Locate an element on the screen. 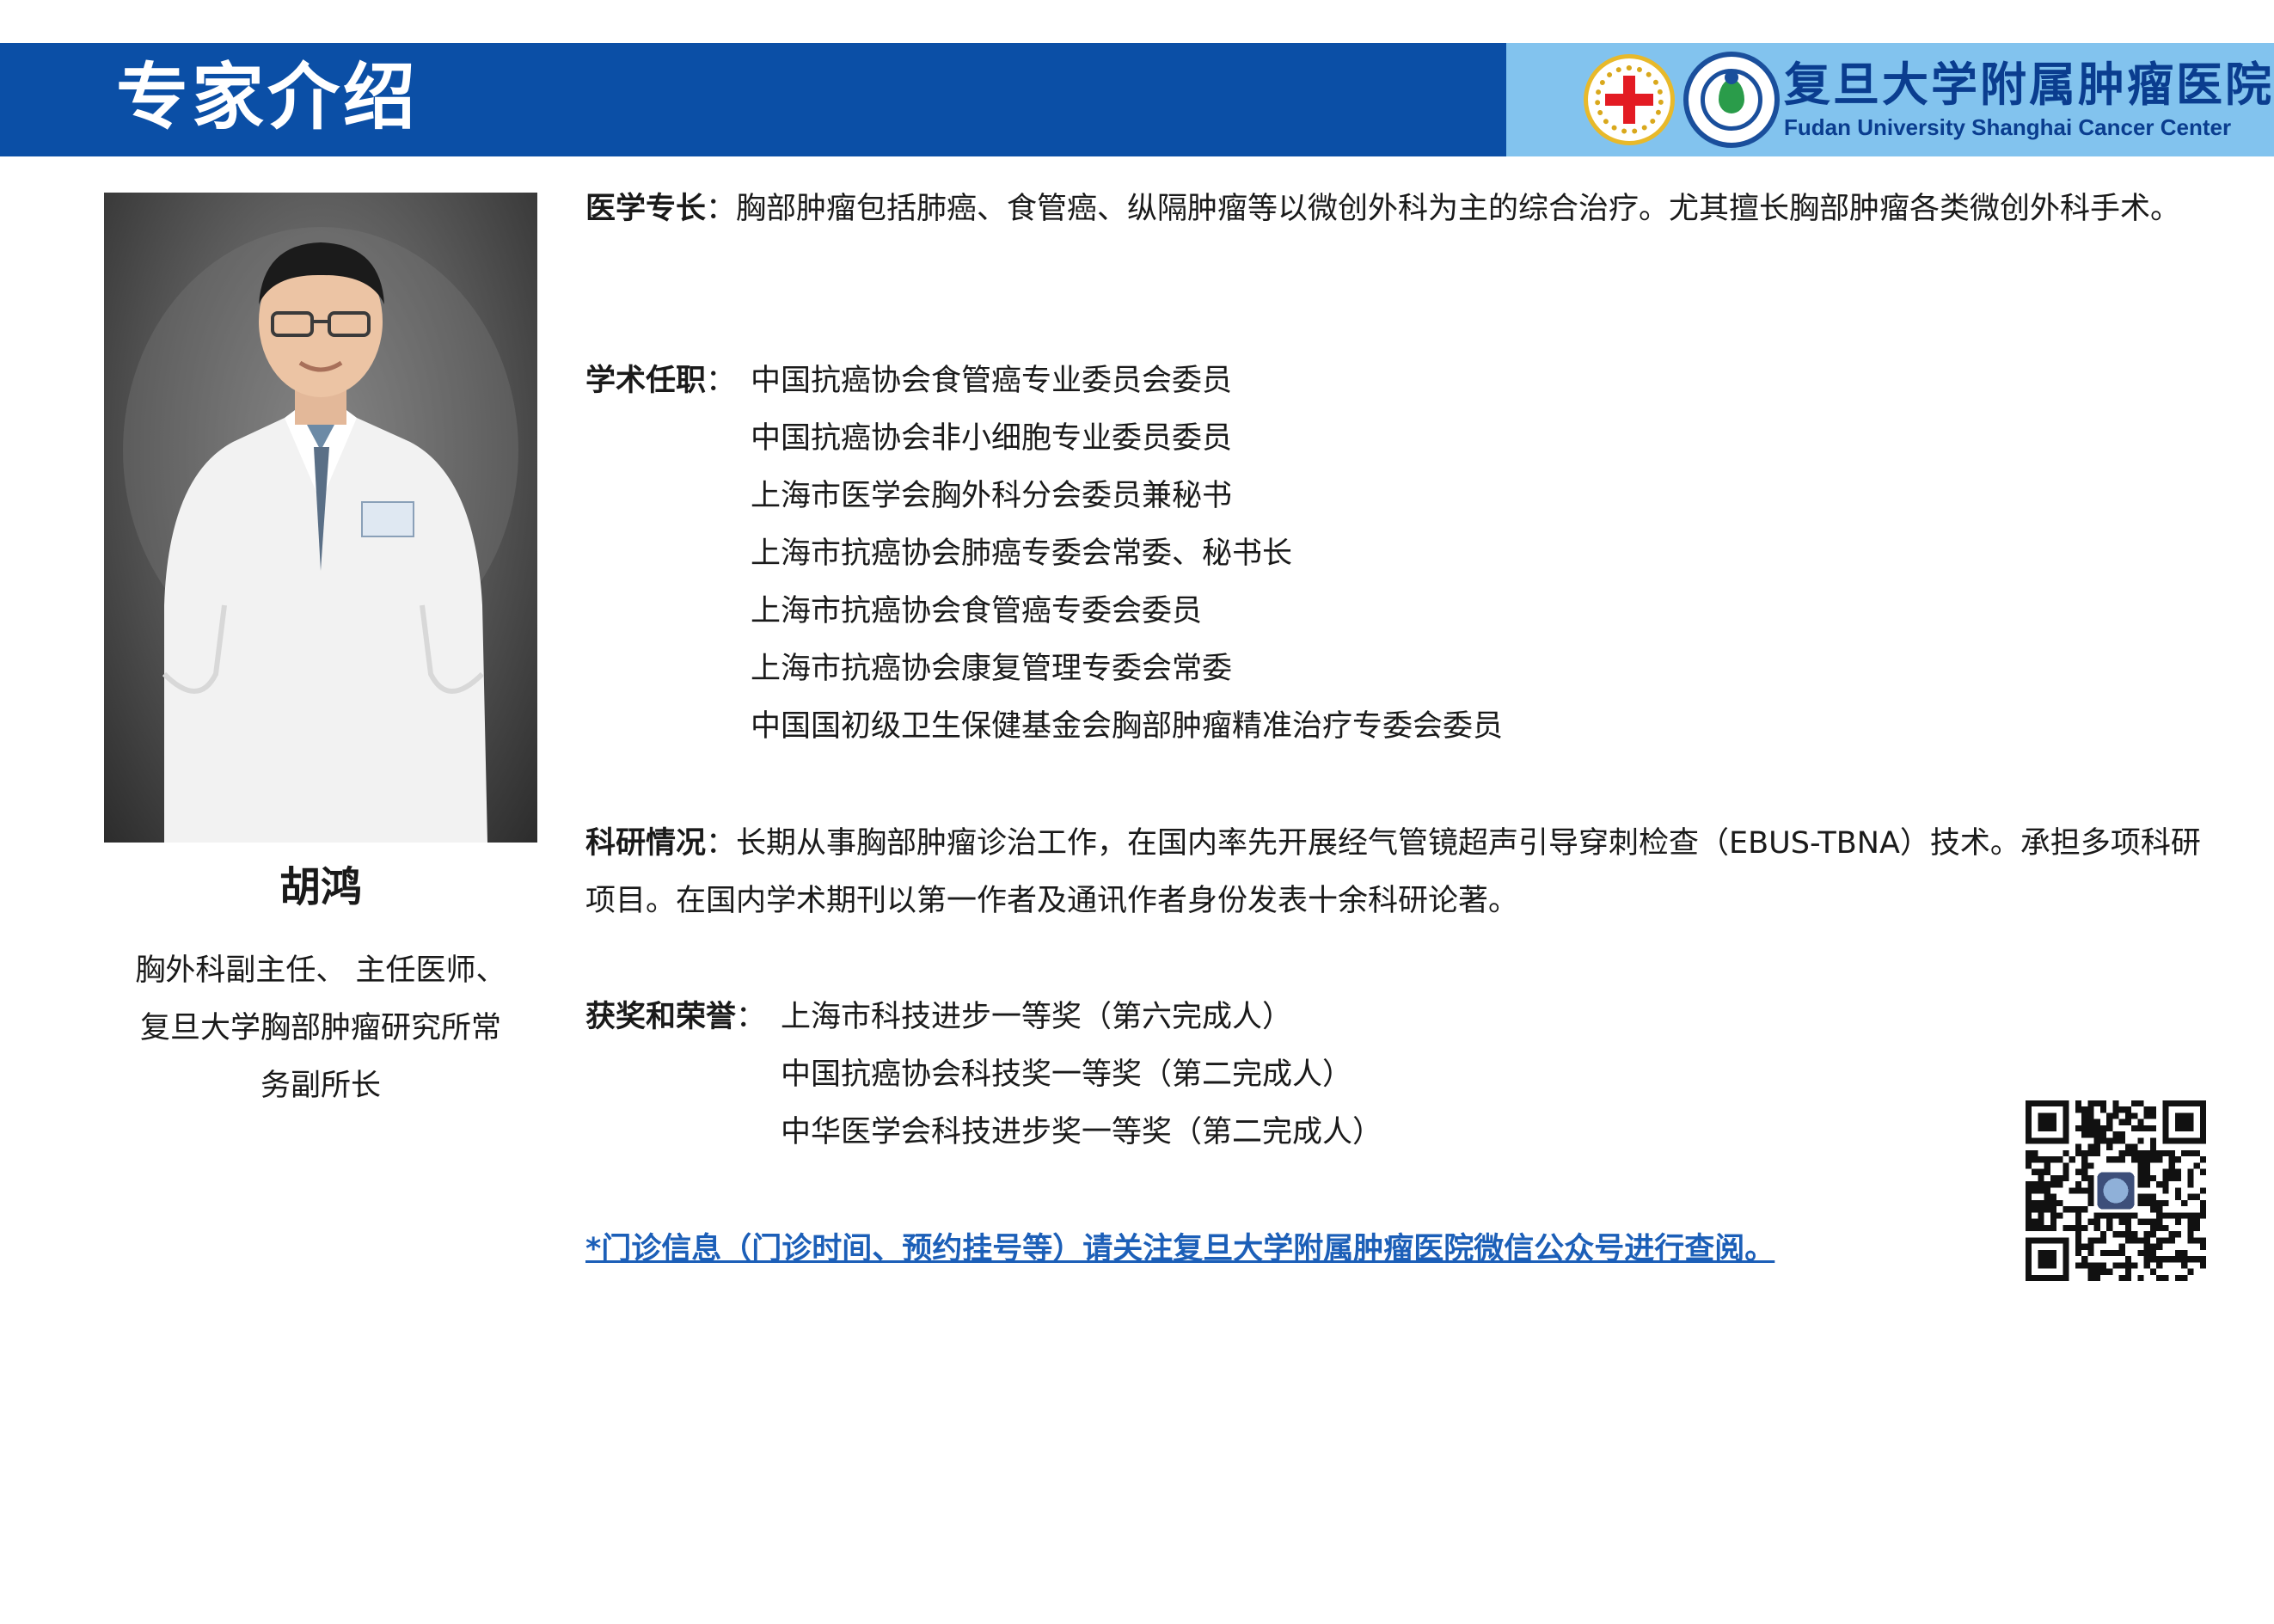  list-item: 中国抗癌协会科技奖一等奖（第二完成人） is located at coordinates (1067, 1074).